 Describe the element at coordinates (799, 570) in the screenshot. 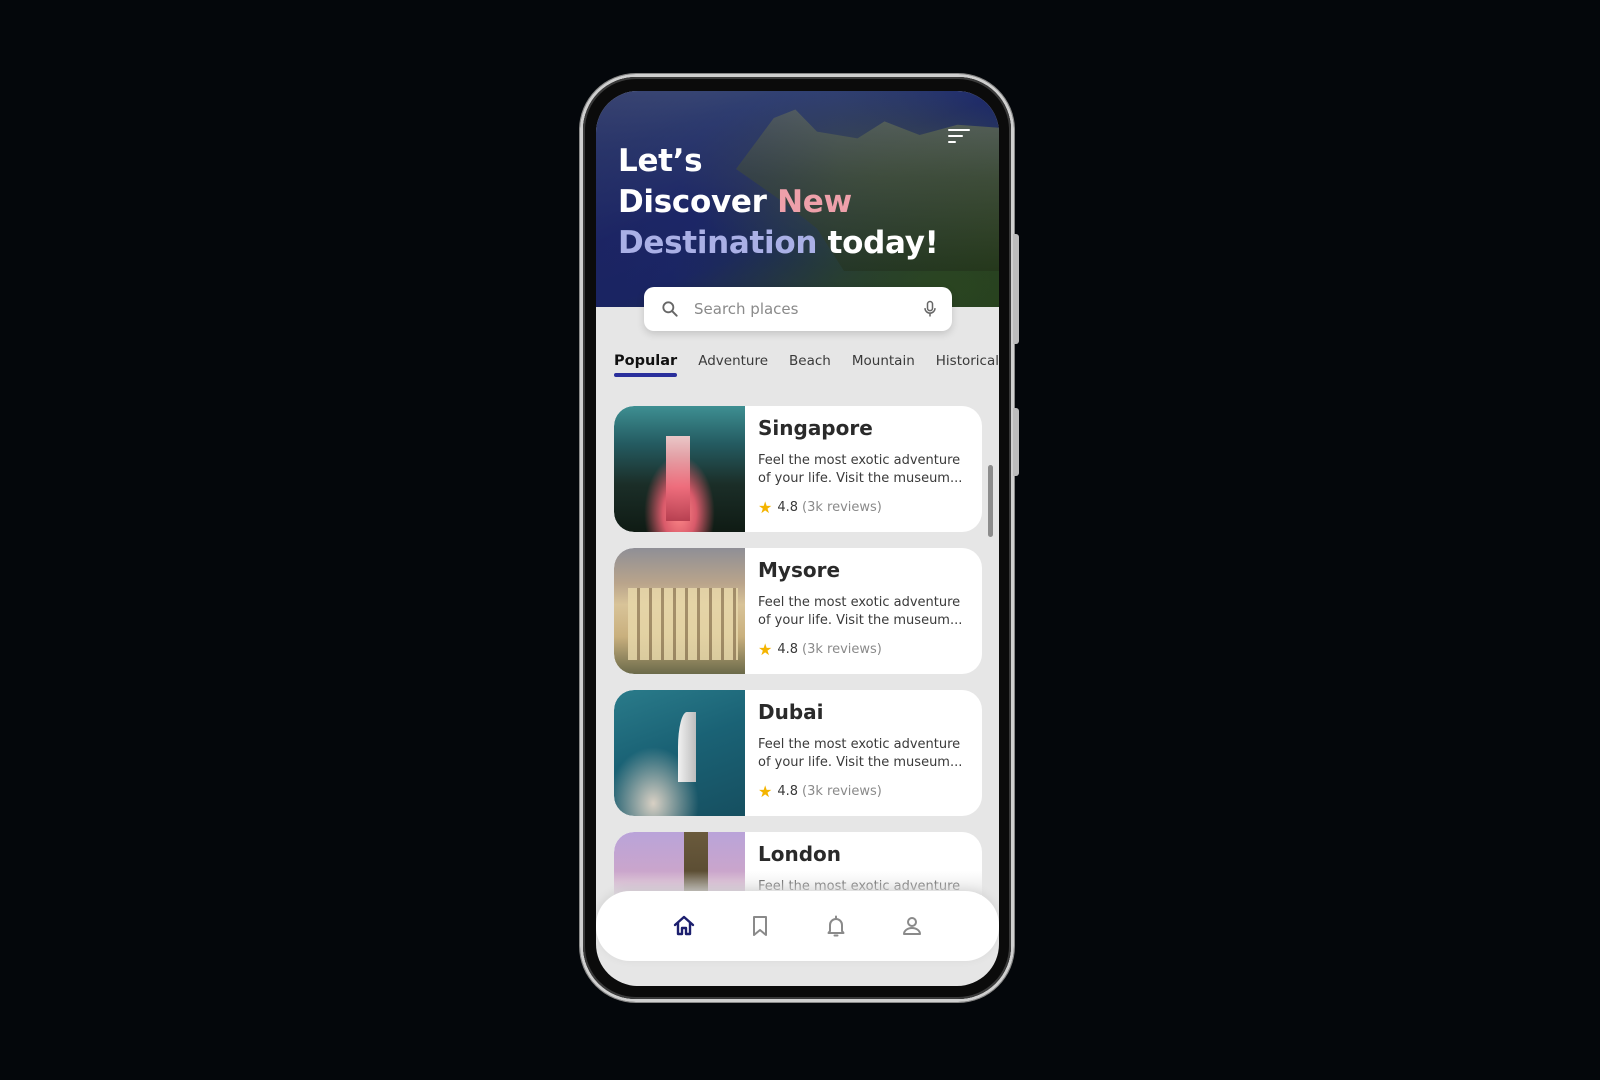

I see `place-name: Mysore` at that location.